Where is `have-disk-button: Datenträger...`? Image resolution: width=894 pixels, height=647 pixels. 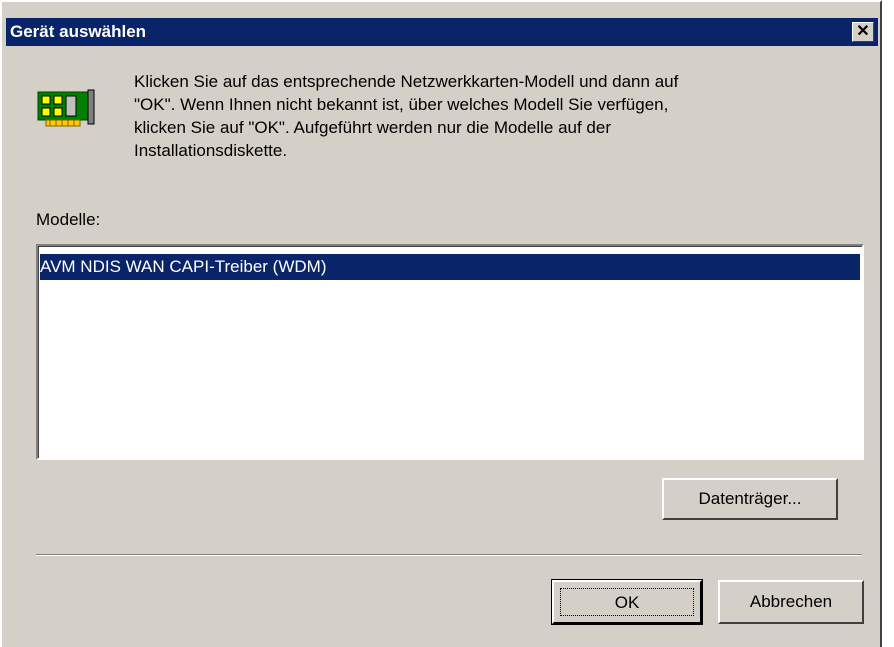
have-disk-button: Datenträger... is located at coordinates (750, 499).